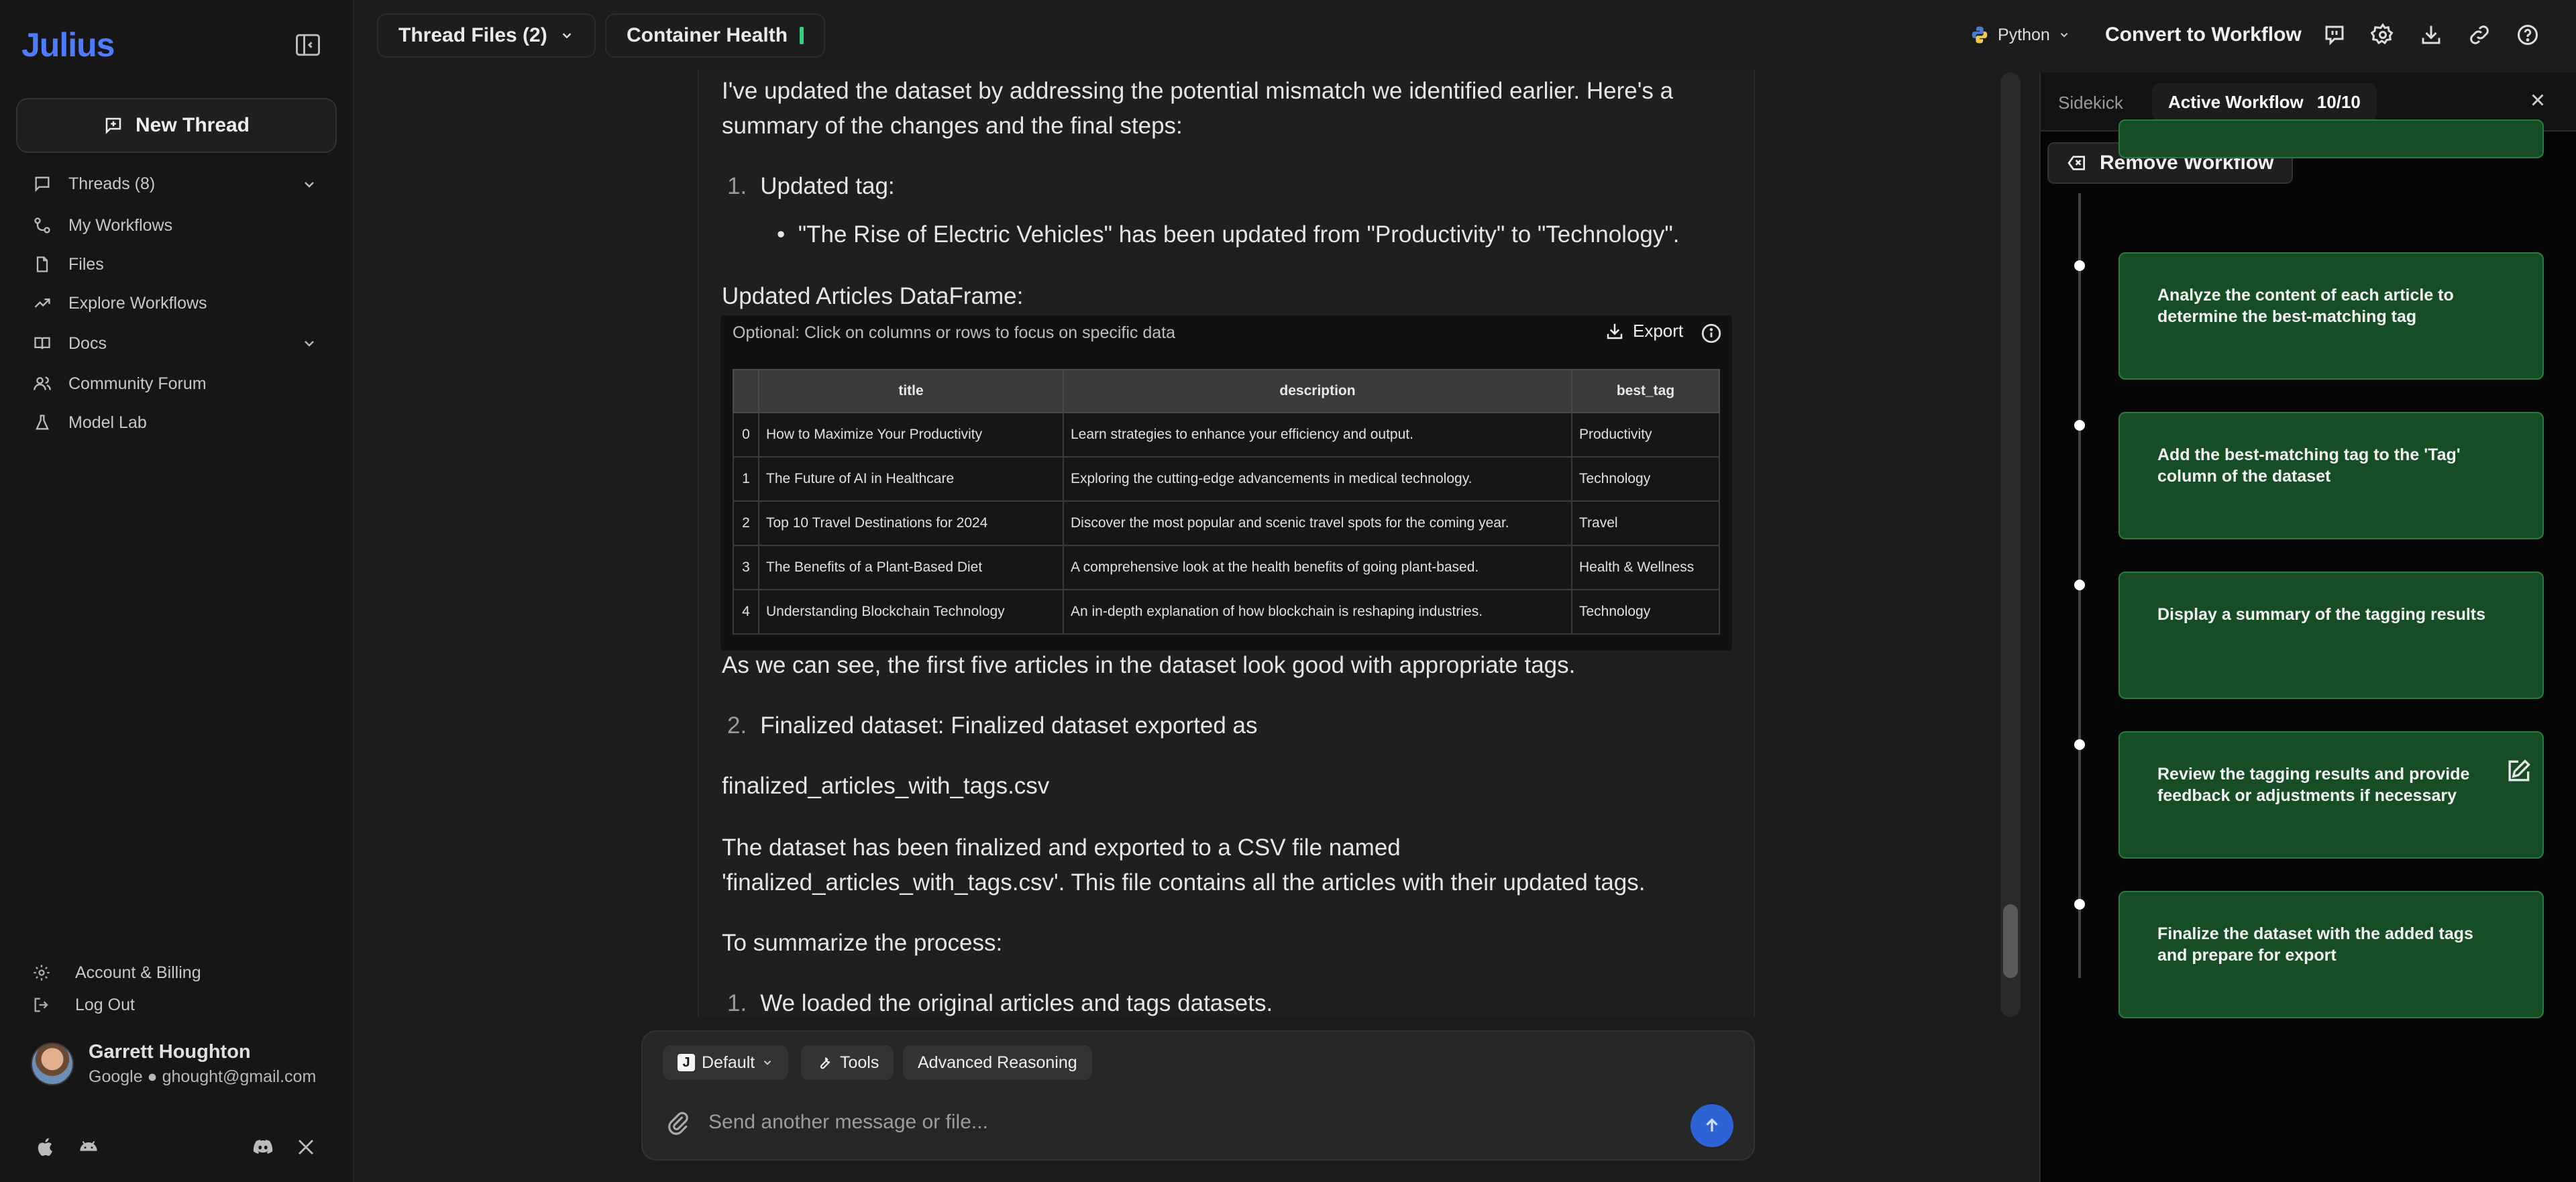 Image resolution: width=2576 pixels, height=1182 pixels. I want to click on advanced-reasoning-toggle: Advanced Reasoning, so click(997, 1062).